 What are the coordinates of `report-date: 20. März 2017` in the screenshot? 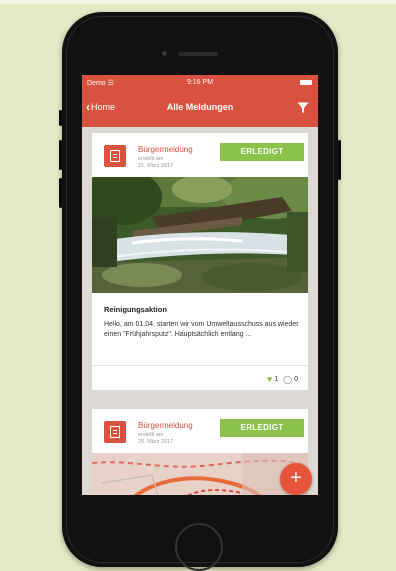 It's located at (156, 442).